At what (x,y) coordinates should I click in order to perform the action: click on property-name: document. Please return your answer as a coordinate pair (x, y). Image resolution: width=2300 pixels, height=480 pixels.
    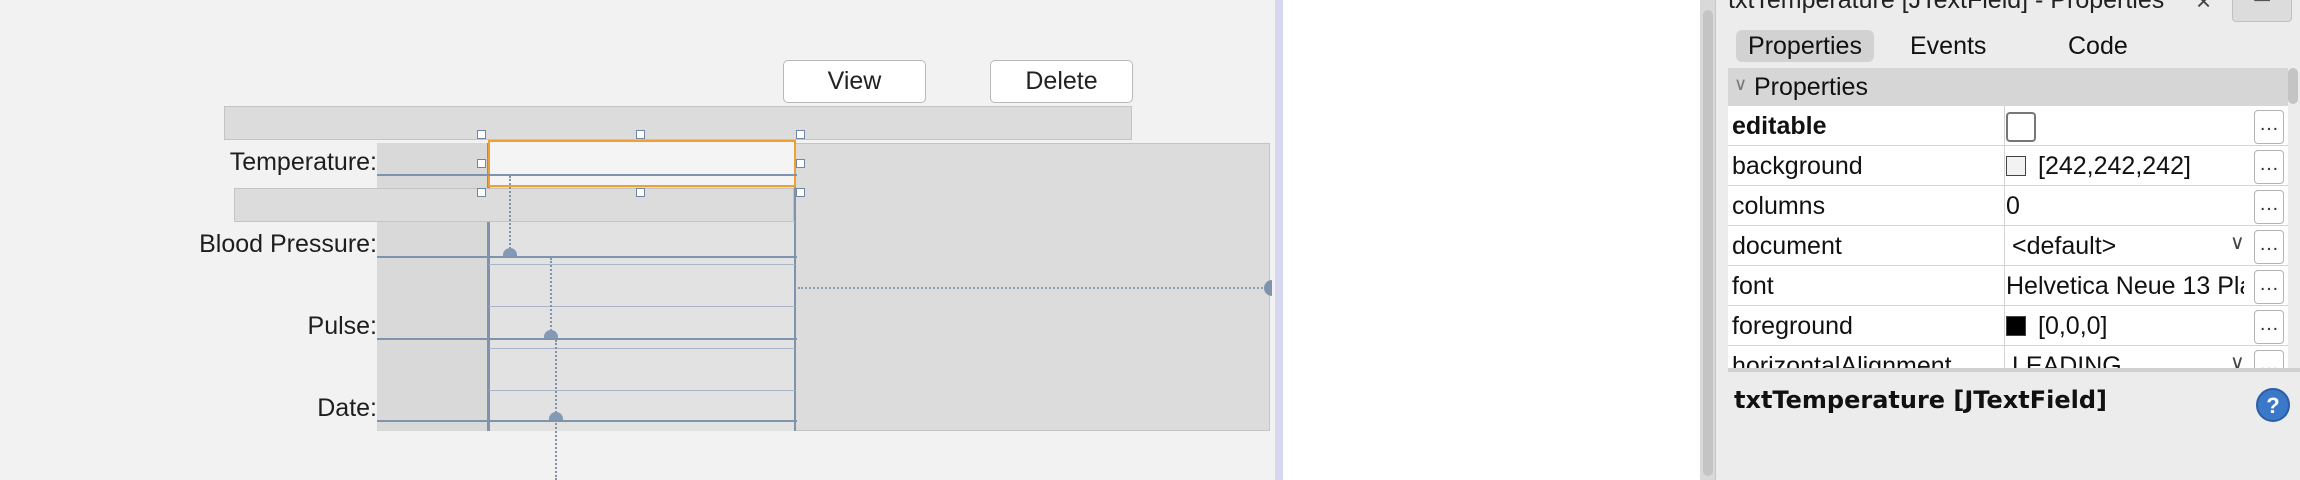
    Looking at the image, I should click on (1787, 246).